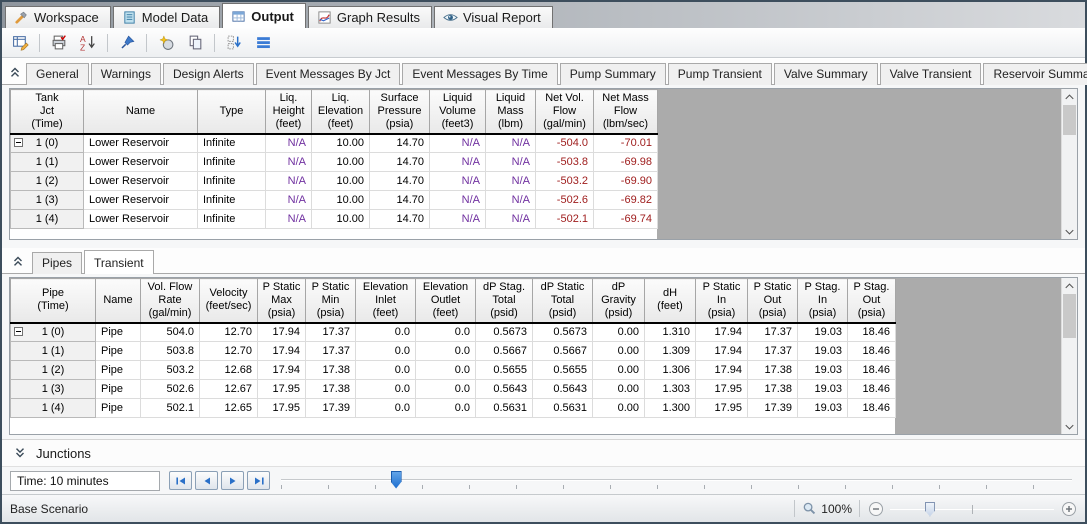 This screenshot has width=1087, height=524. I want to click on tab-visual-report: Visual Report, so click(493, 17).